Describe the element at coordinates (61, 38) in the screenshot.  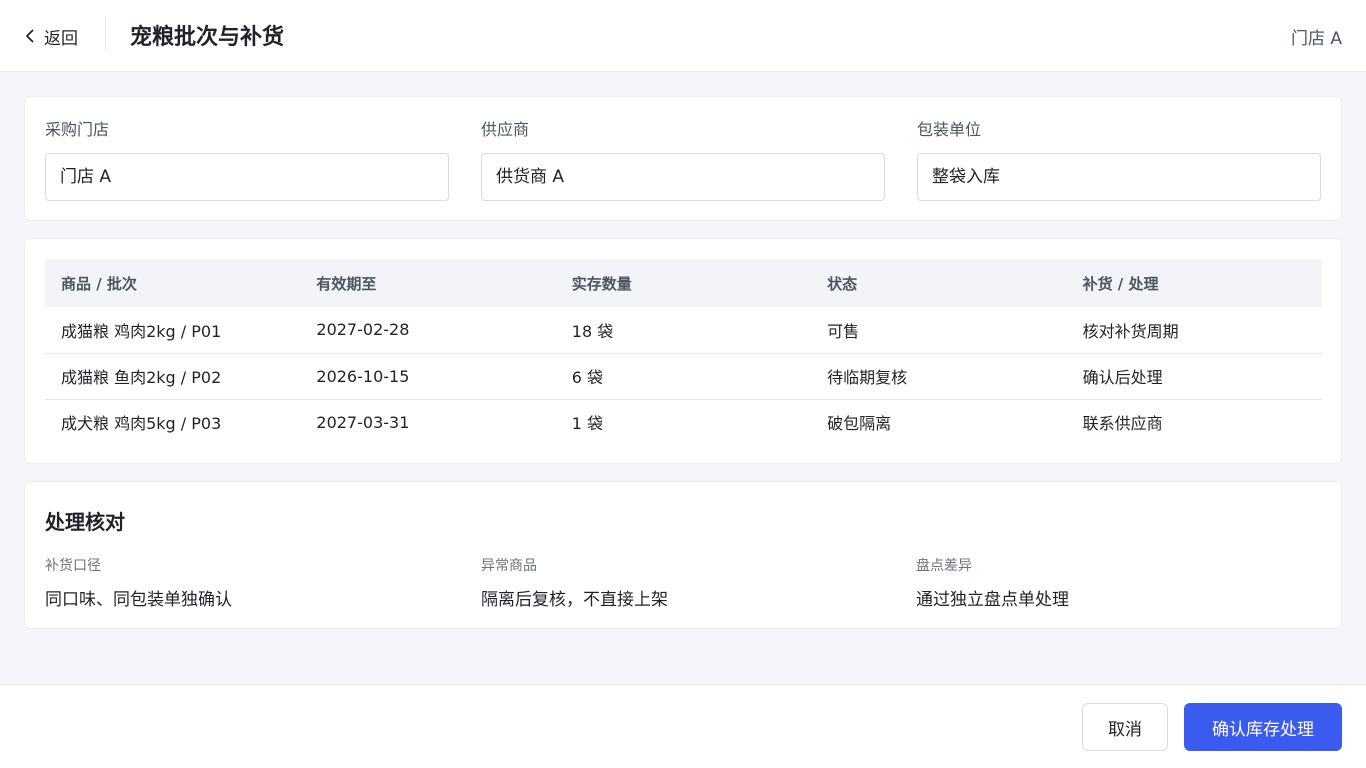
I see `back-label: 返回` at that location.